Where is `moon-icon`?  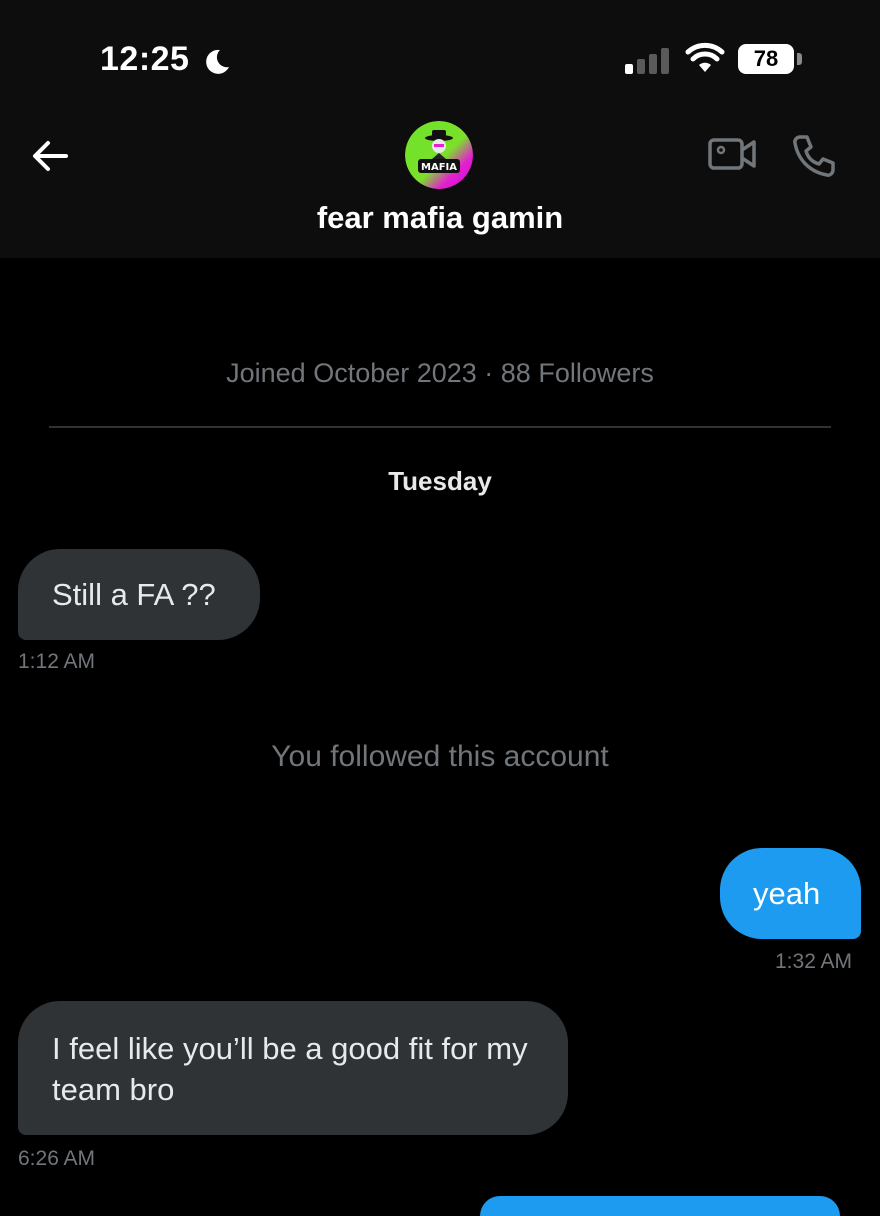
moon-icon is located at coordinates (217, 61).